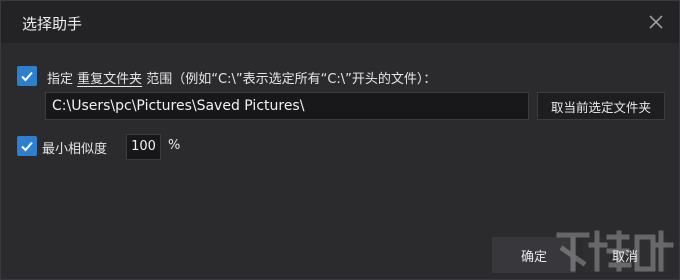 This screenshot has width=680, height=280. I want to click on percent-unit: %, so click(174, 145).